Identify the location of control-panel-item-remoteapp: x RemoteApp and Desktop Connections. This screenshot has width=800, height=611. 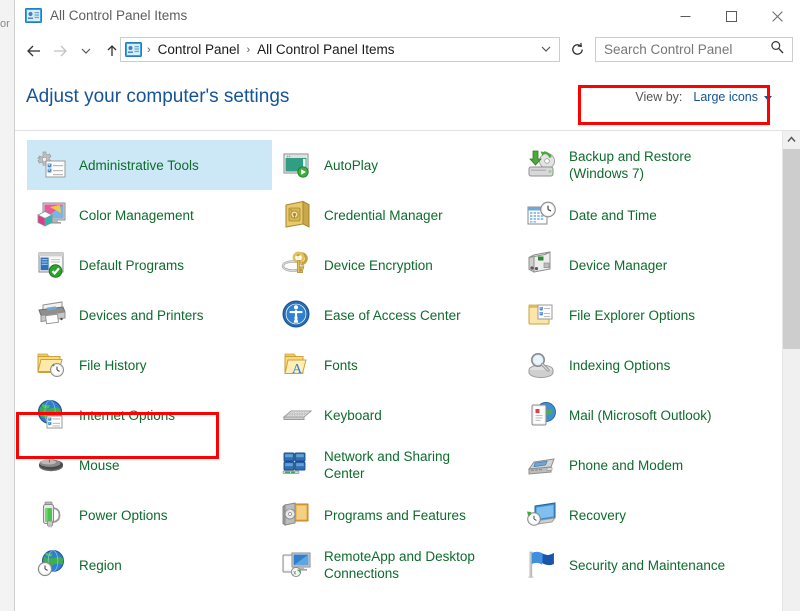
(394, 565).